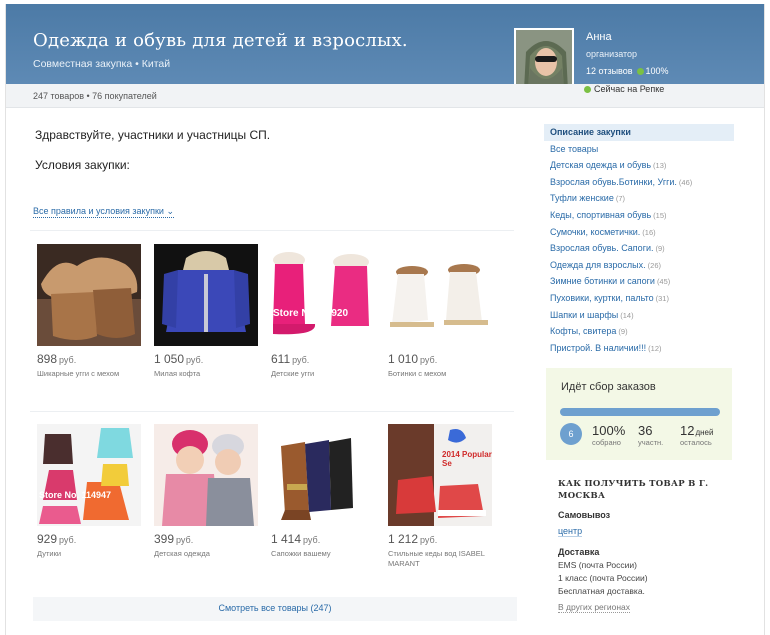 The height and width of the screenshot is (635, 770). What do you see at coordinates (612, 54) in the screenshot?
I see `organizer-role: организатор` at bounding box center [612, 54].